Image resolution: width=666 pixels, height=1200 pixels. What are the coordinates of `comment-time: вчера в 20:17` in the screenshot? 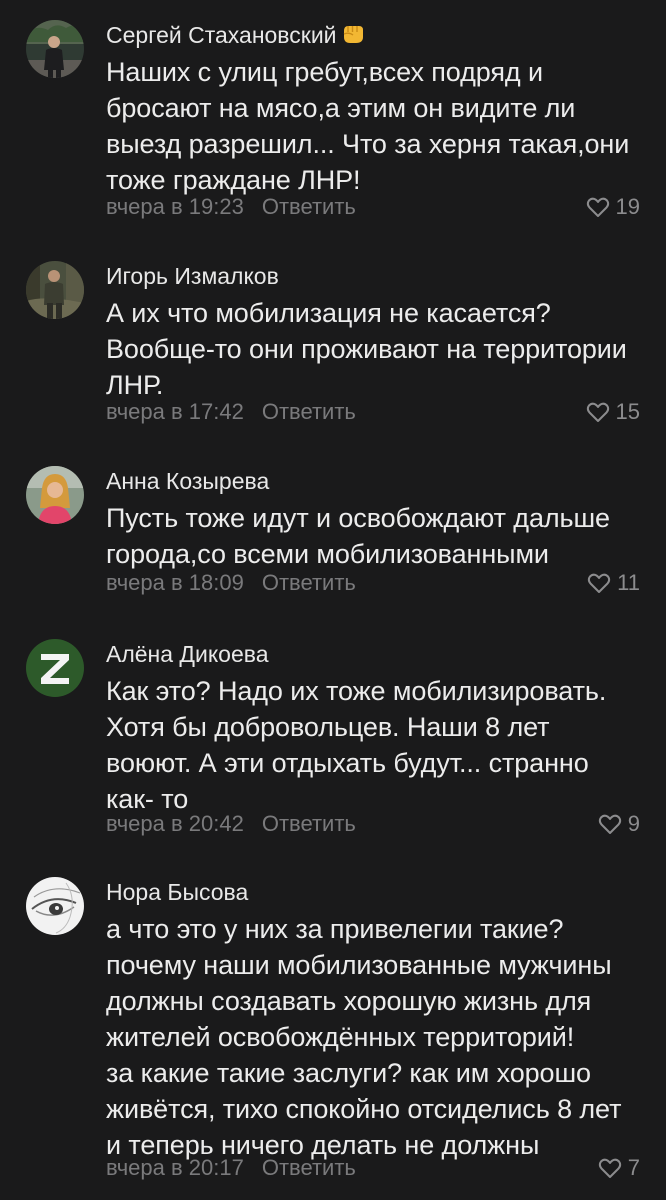 It's located at (175, 1167).